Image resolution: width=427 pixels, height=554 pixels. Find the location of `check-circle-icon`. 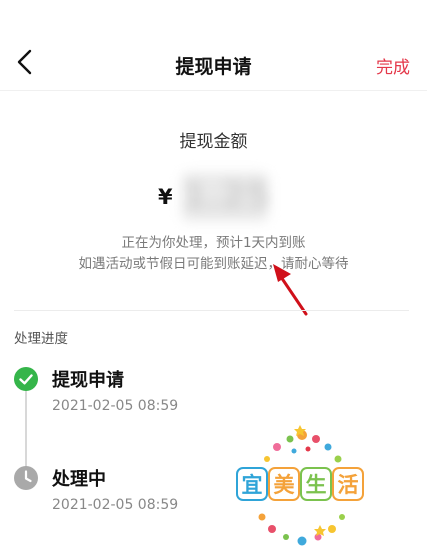

check-circle-icon is located at coordinates (26, 379).